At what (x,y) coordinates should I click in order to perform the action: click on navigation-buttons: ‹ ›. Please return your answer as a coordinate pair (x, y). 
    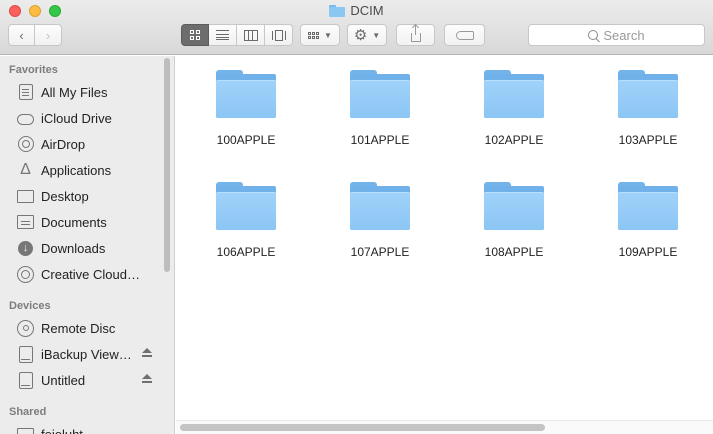
    Looking at the image, I should click on (35, 35).